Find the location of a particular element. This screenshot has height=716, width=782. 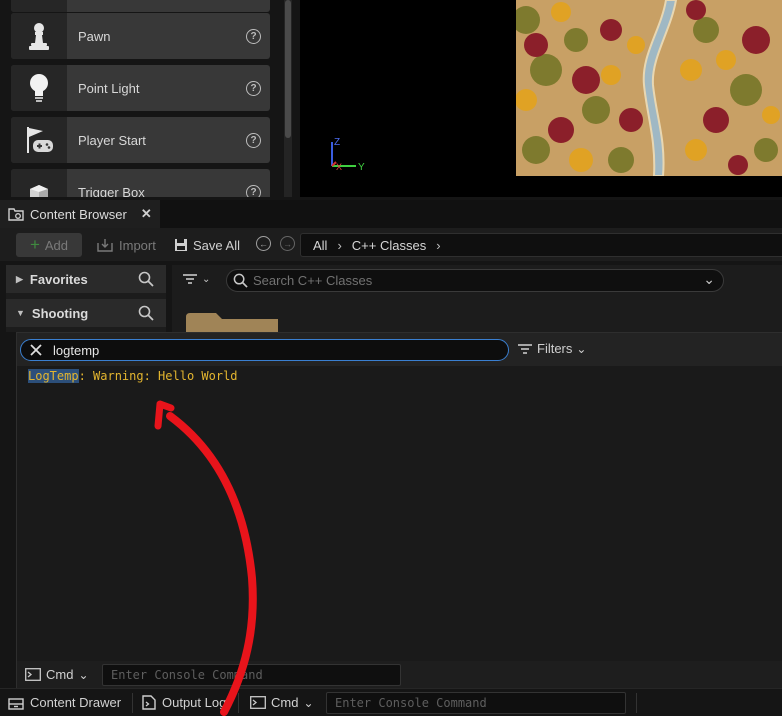

save-all-label: Save All is located at coordinates (216, 245).